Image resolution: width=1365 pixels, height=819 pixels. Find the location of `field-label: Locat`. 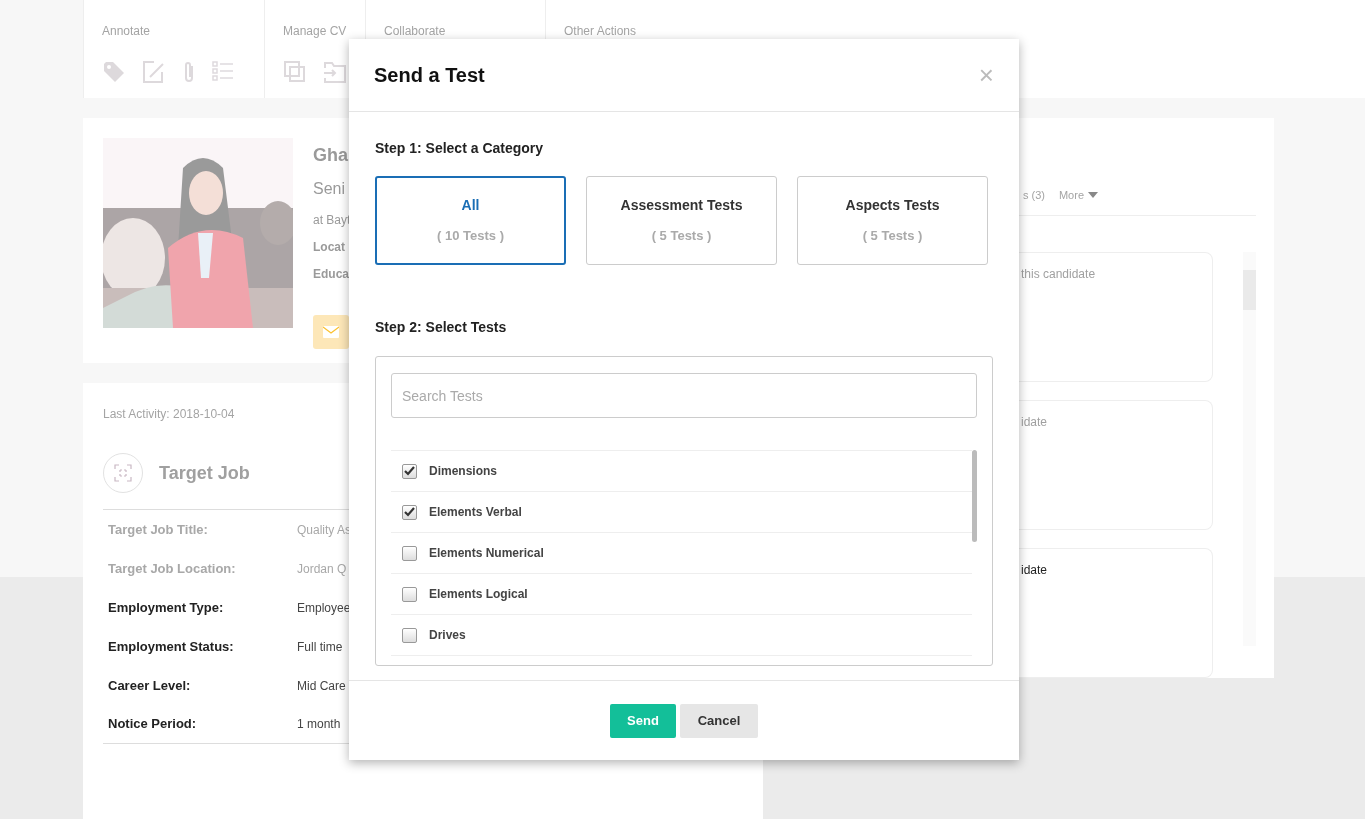

field-label: Locat is located at coordinates (329, 247).